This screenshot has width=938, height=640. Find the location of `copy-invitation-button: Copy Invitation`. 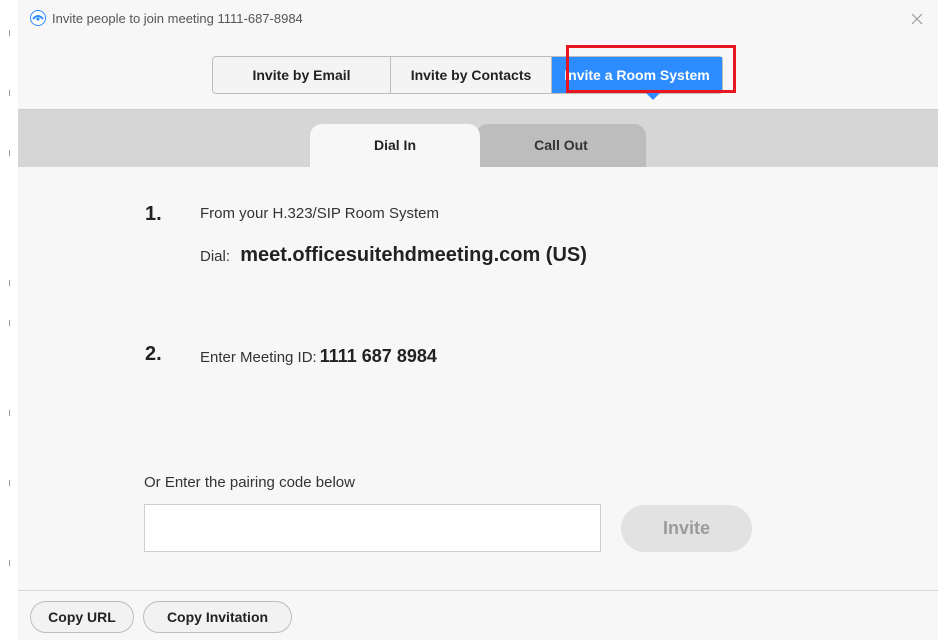

copy-invitation-button: Copy Invitation is located at coordinates (217, 617).